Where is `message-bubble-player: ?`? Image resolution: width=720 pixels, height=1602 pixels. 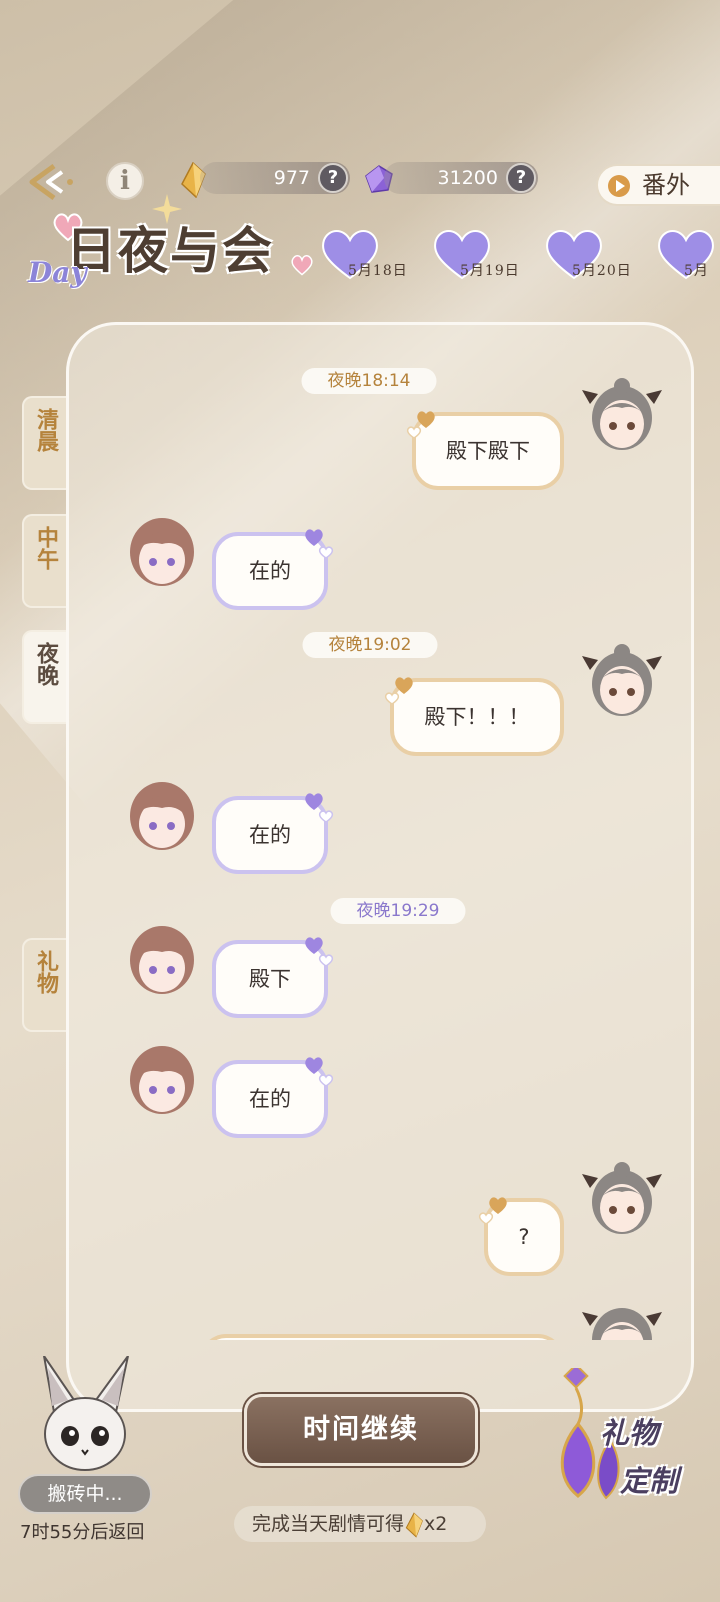 message-bubble-player: ? is located at coordinates (521, 1236).